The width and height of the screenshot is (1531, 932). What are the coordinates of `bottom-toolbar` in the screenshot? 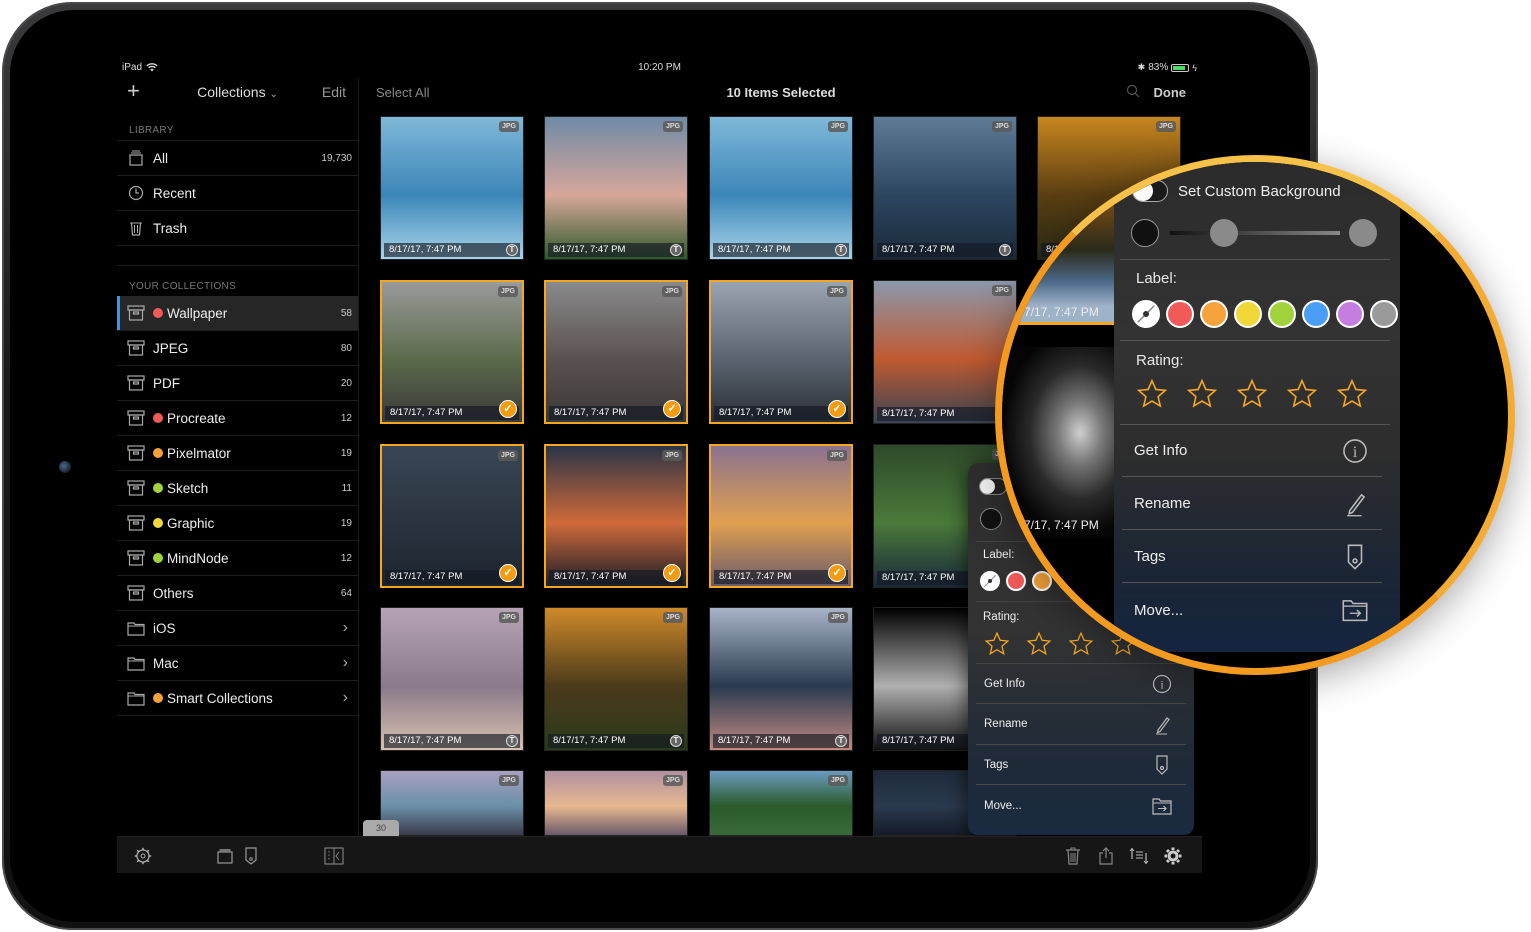 It's located at (659, 854).